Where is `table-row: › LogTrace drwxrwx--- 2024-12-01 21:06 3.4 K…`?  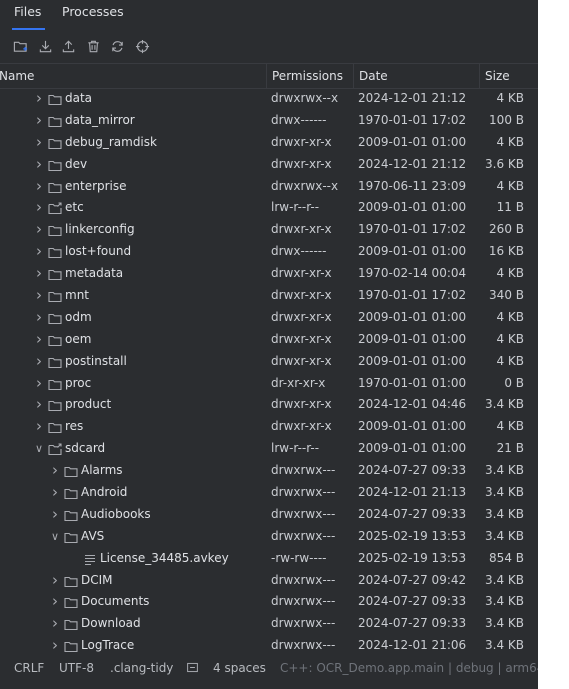 table-row: › LogTrace drwxrwx--- 2024-12-01 21:06 3.4 K… is located at coordinates (269, 646).